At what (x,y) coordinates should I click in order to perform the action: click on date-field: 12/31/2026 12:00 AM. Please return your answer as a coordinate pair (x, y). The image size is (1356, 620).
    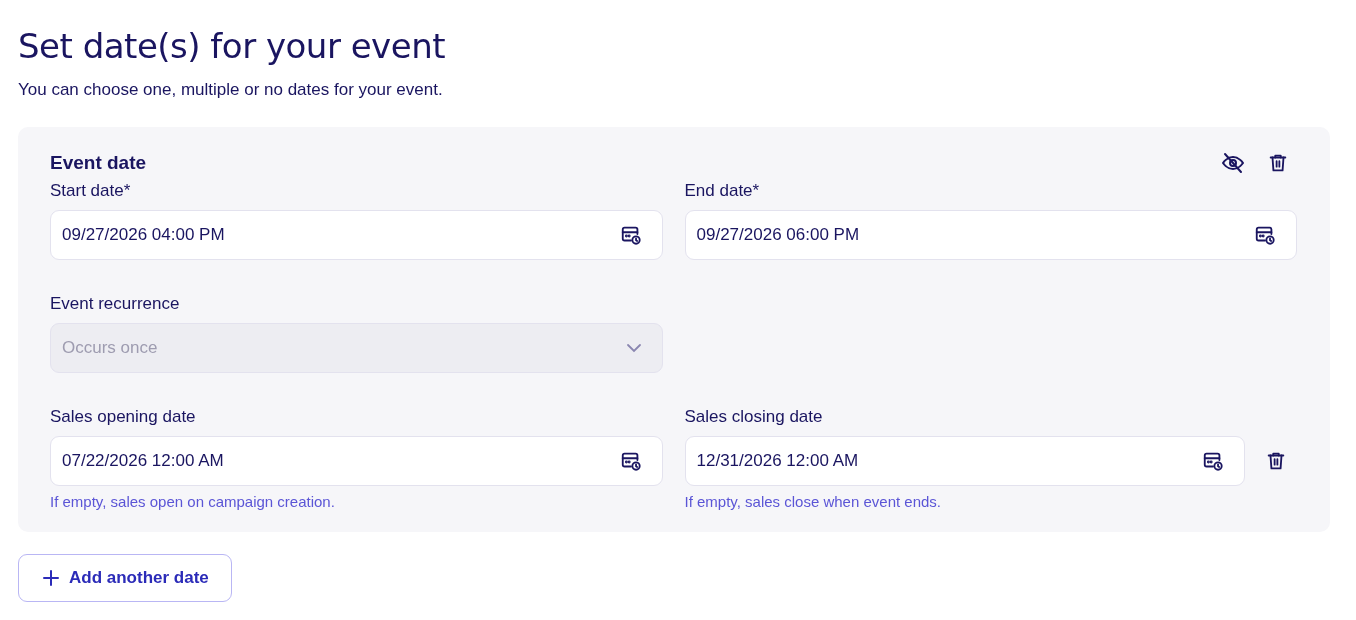
    Looking at the image, I should click on (964, 461).